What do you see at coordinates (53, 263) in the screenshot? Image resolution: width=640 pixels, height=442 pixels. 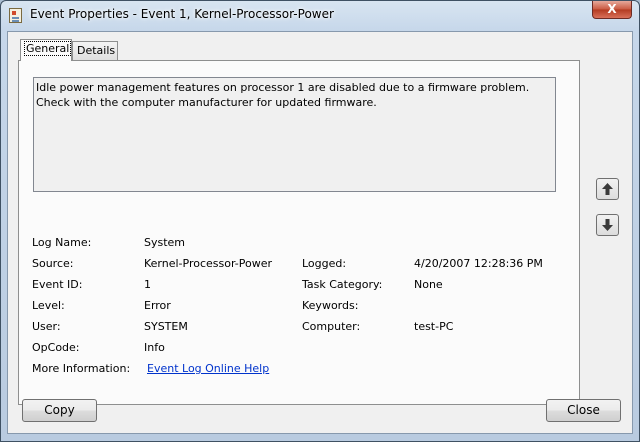 I see `source-label: Source:` at bounding box center [53, 263].